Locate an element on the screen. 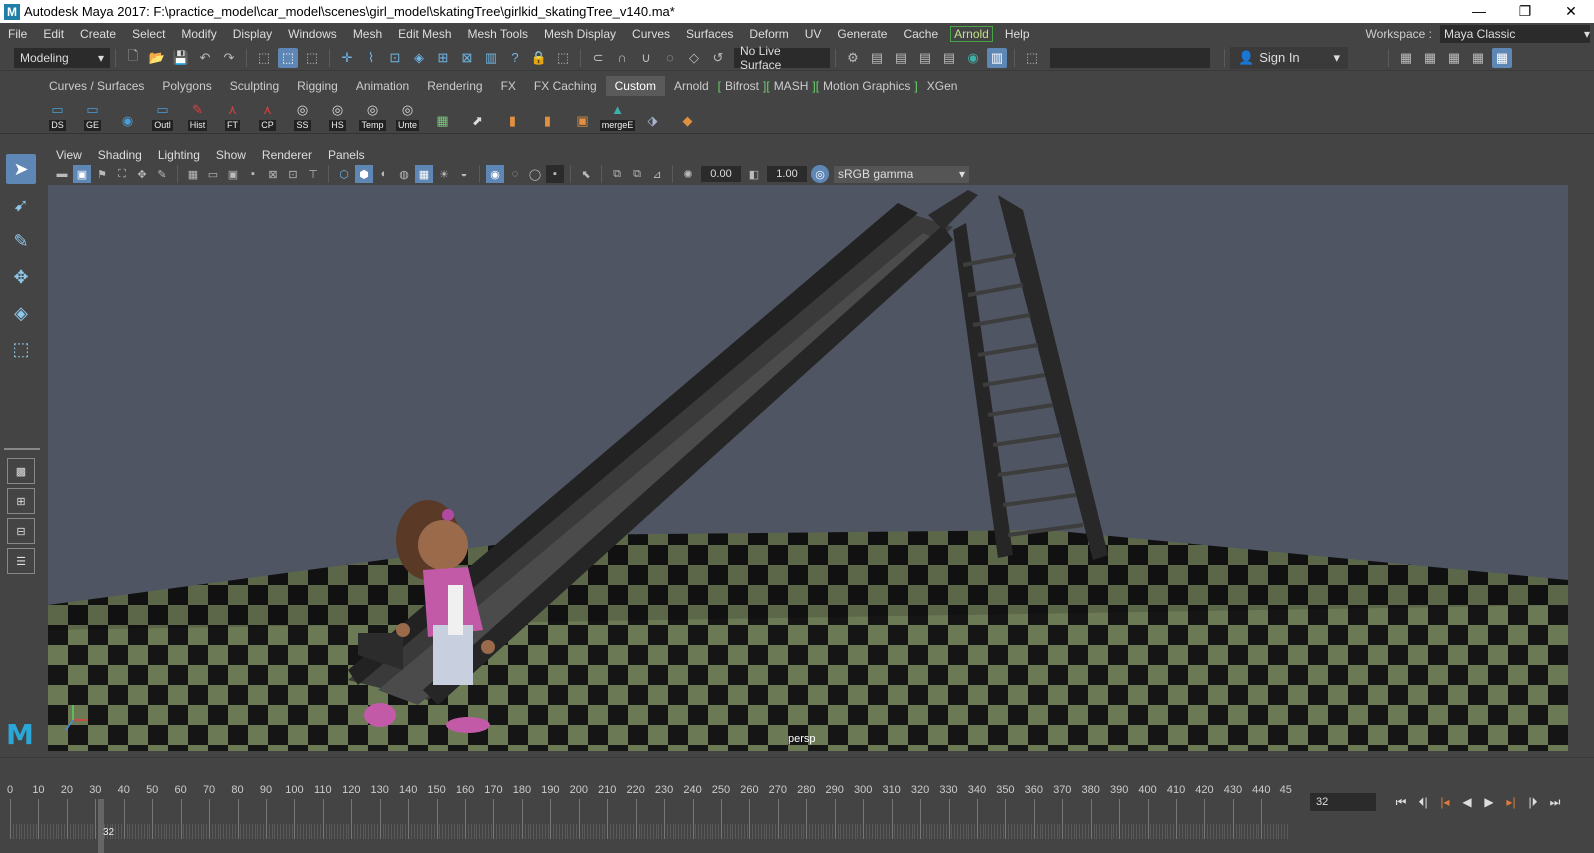 This screenshot has height=853, width=1594. render-current-icon: ▤ is located at coordinates (877, 58).